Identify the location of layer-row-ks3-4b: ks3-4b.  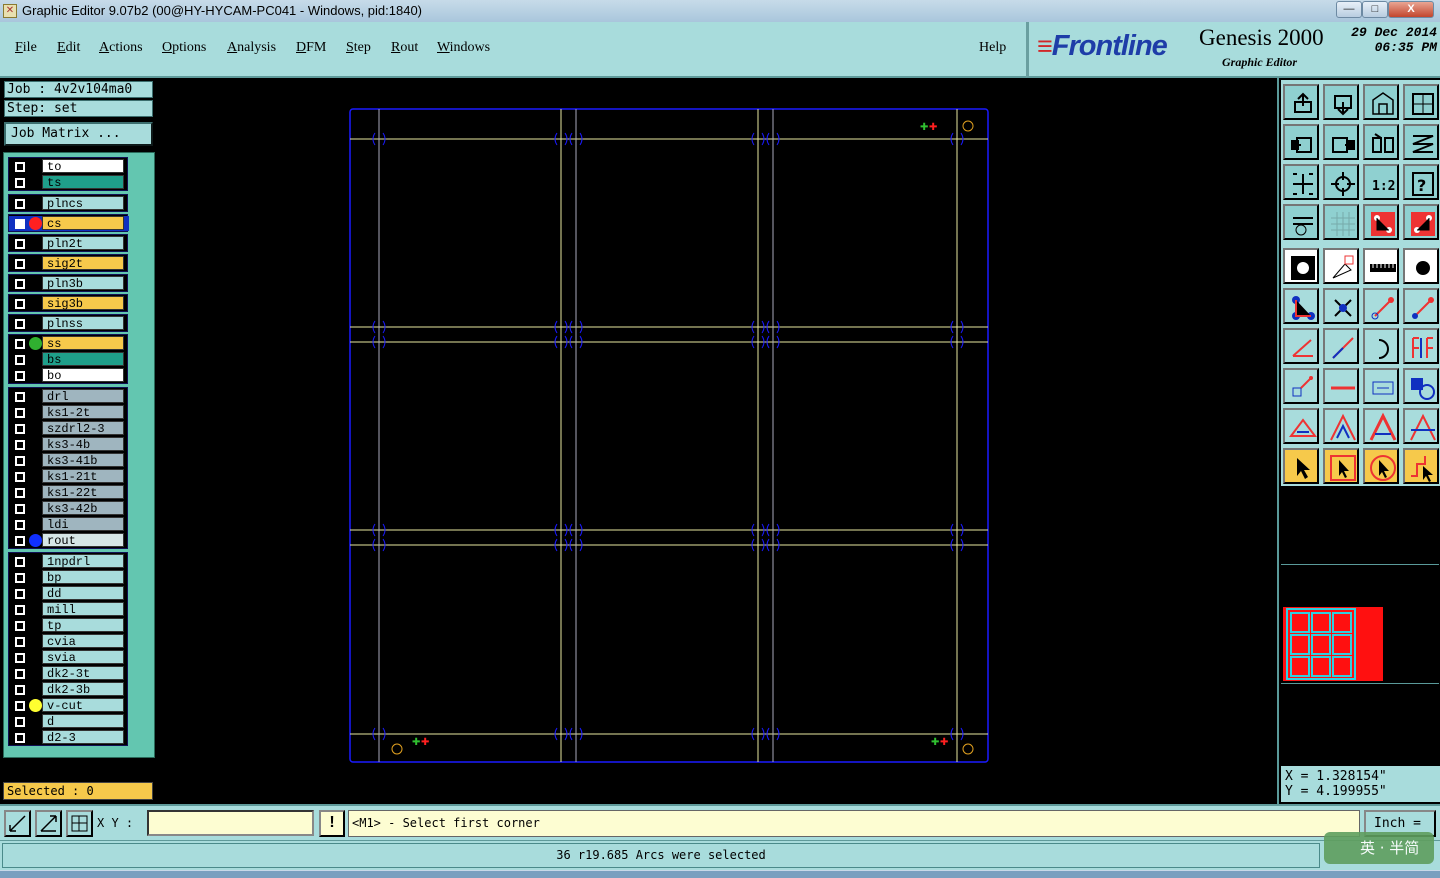
(69, 444).